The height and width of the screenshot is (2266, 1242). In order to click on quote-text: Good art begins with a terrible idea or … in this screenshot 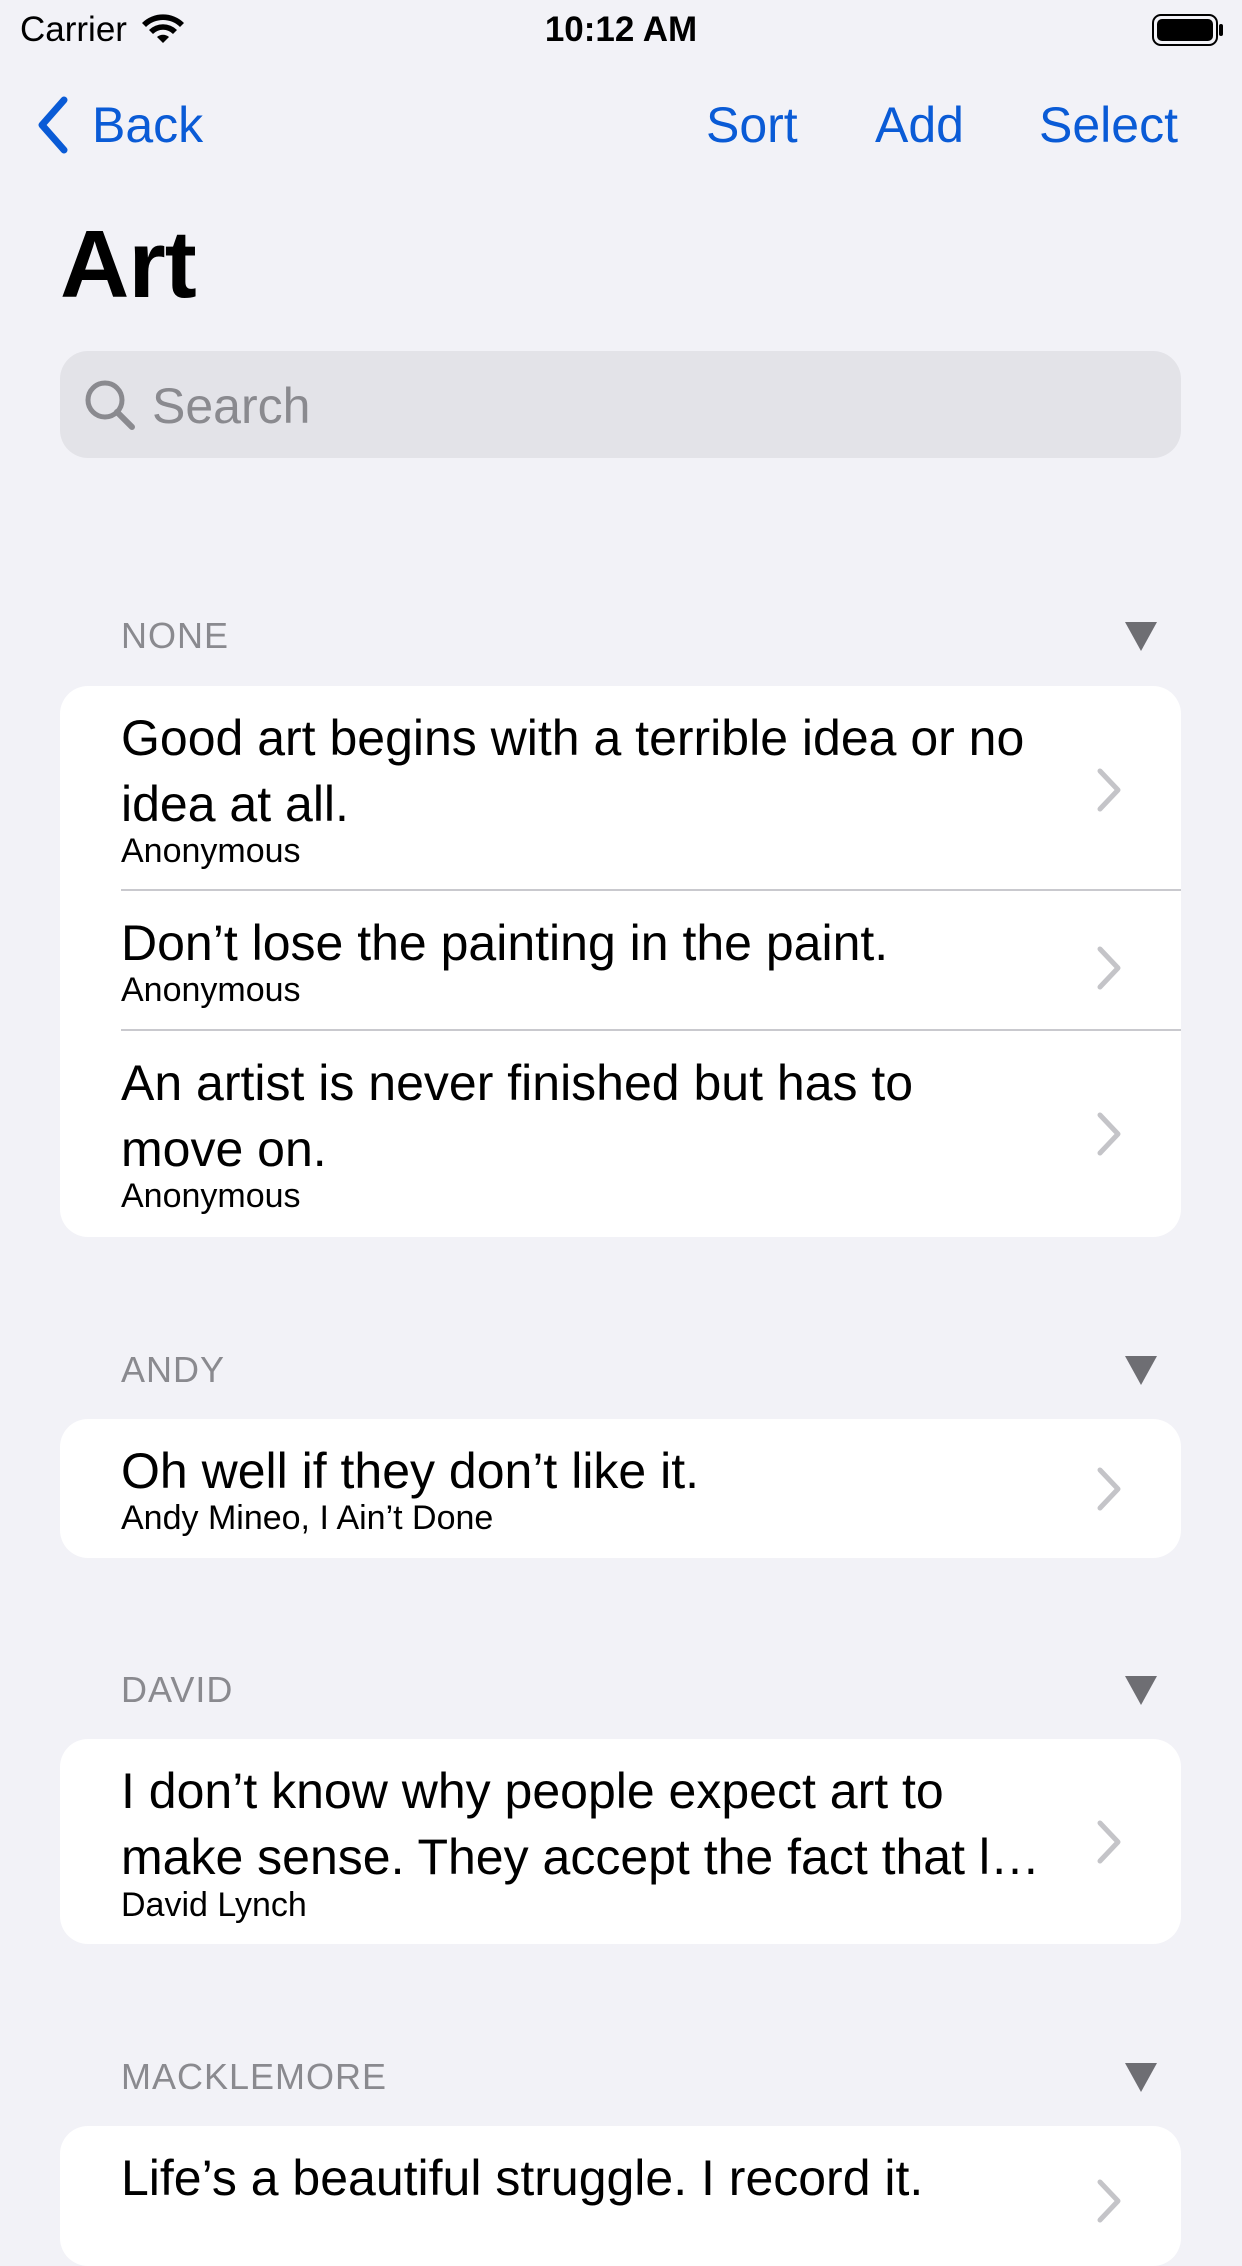, I will do `click(573, 771)`.